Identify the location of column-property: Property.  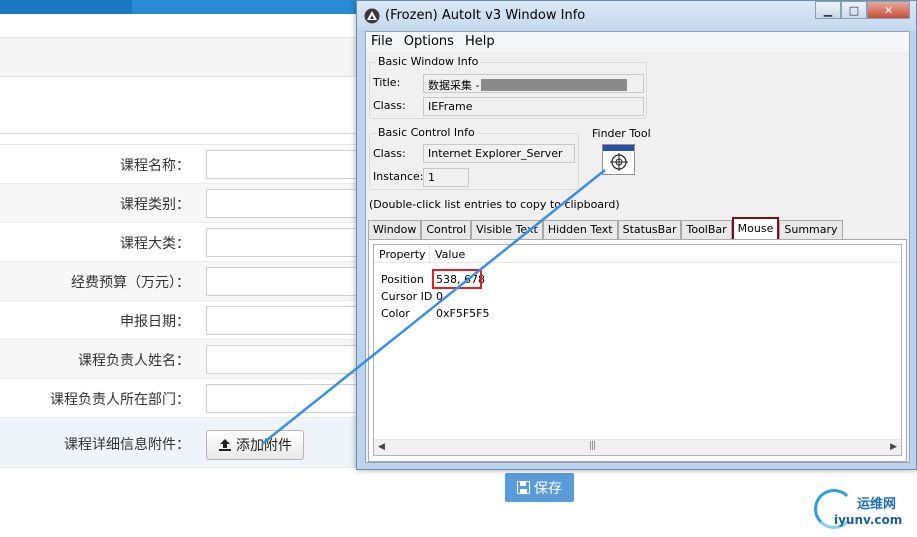
(402, 254).